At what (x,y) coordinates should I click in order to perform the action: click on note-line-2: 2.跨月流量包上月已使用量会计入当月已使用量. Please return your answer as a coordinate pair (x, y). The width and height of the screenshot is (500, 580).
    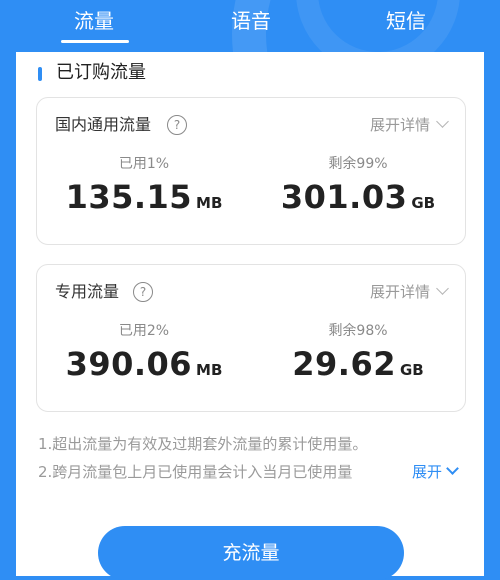
    Looking at the image, I should click on (195, 472).